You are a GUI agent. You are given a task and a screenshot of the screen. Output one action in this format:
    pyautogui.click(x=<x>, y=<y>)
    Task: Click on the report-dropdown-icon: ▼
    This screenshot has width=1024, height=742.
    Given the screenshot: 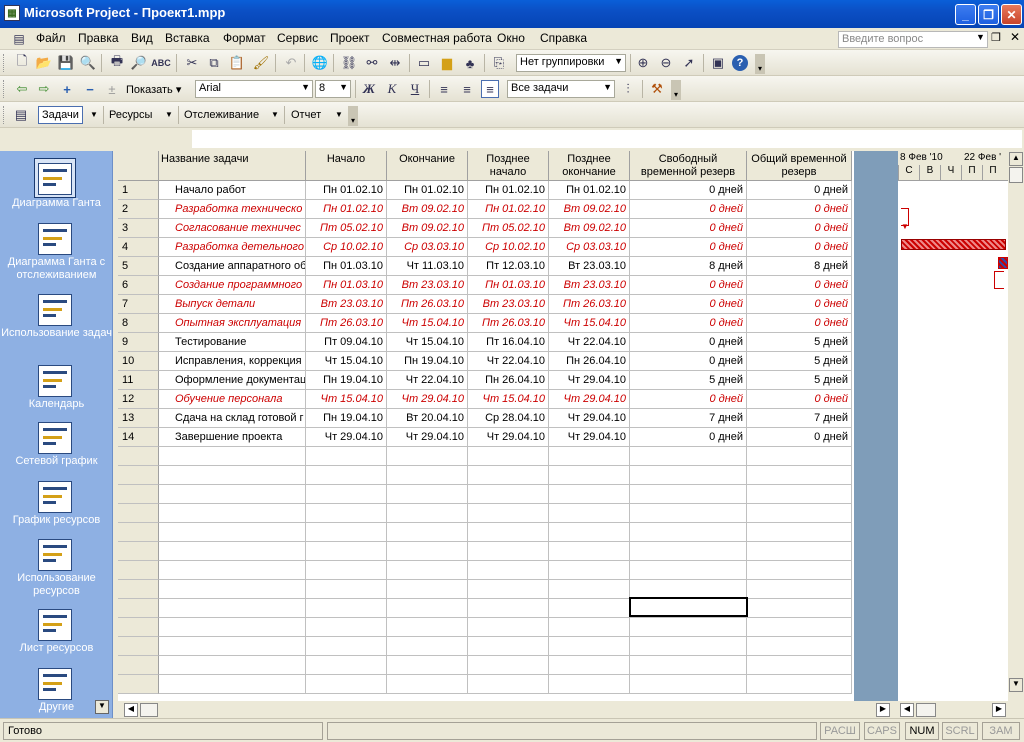 What is the action you would take?
    pyautogui.click(x=339, y=114)
    